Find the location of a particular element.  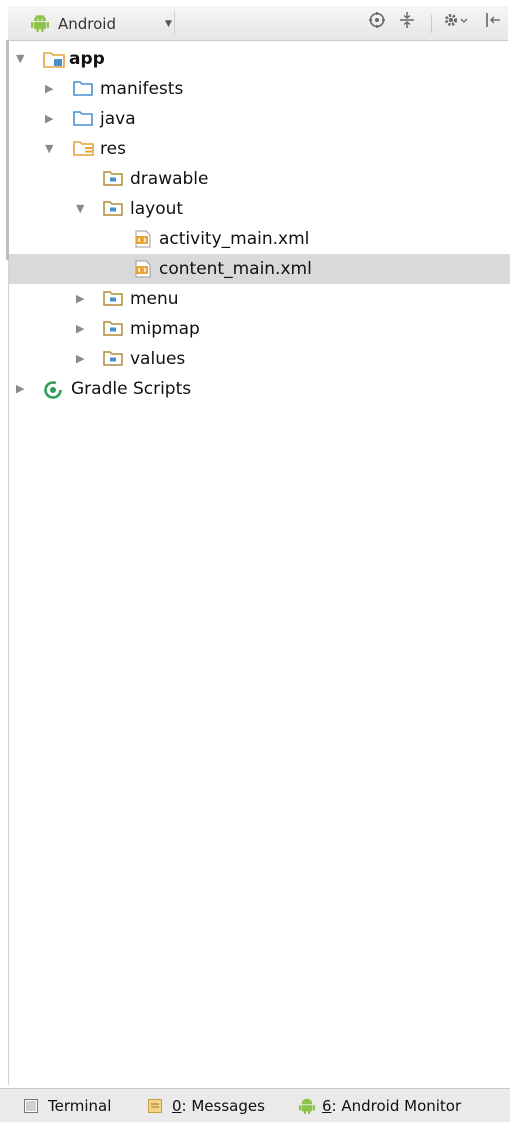

tree-node-menu: ▶ menu is located at coordinates (259, 299).